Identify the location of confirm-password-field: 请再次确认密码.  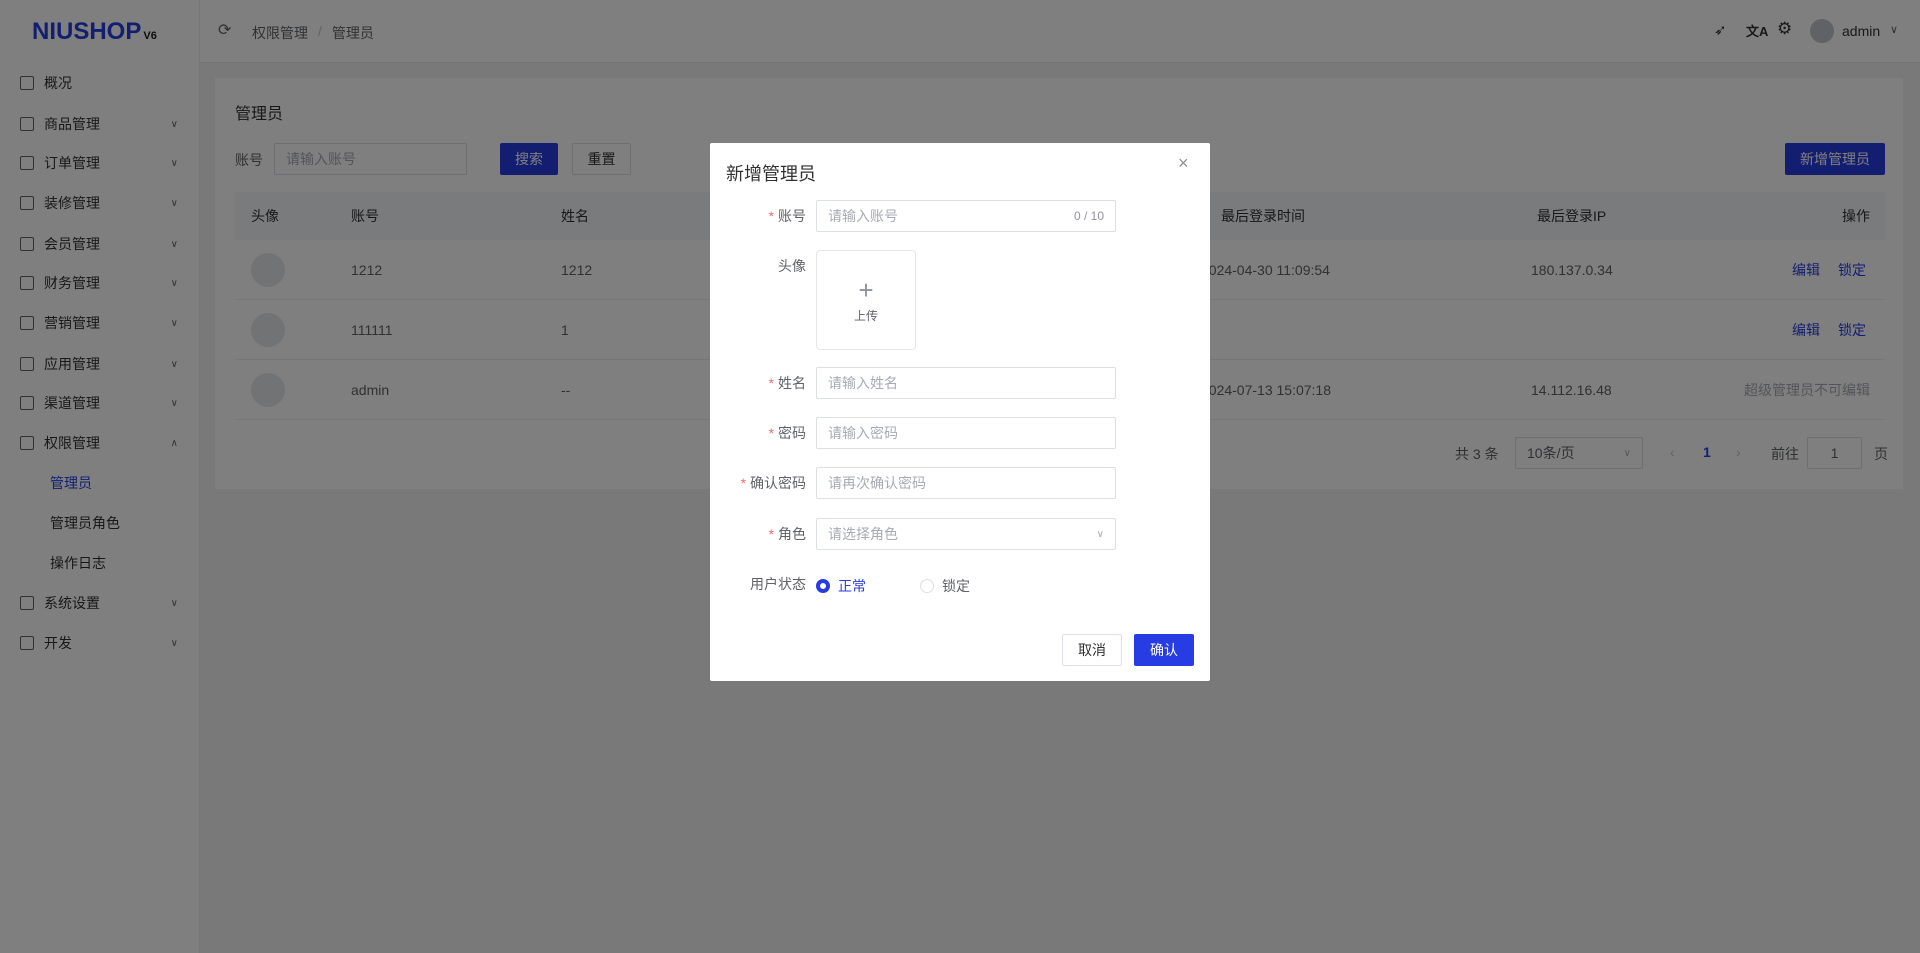
(966, 483).